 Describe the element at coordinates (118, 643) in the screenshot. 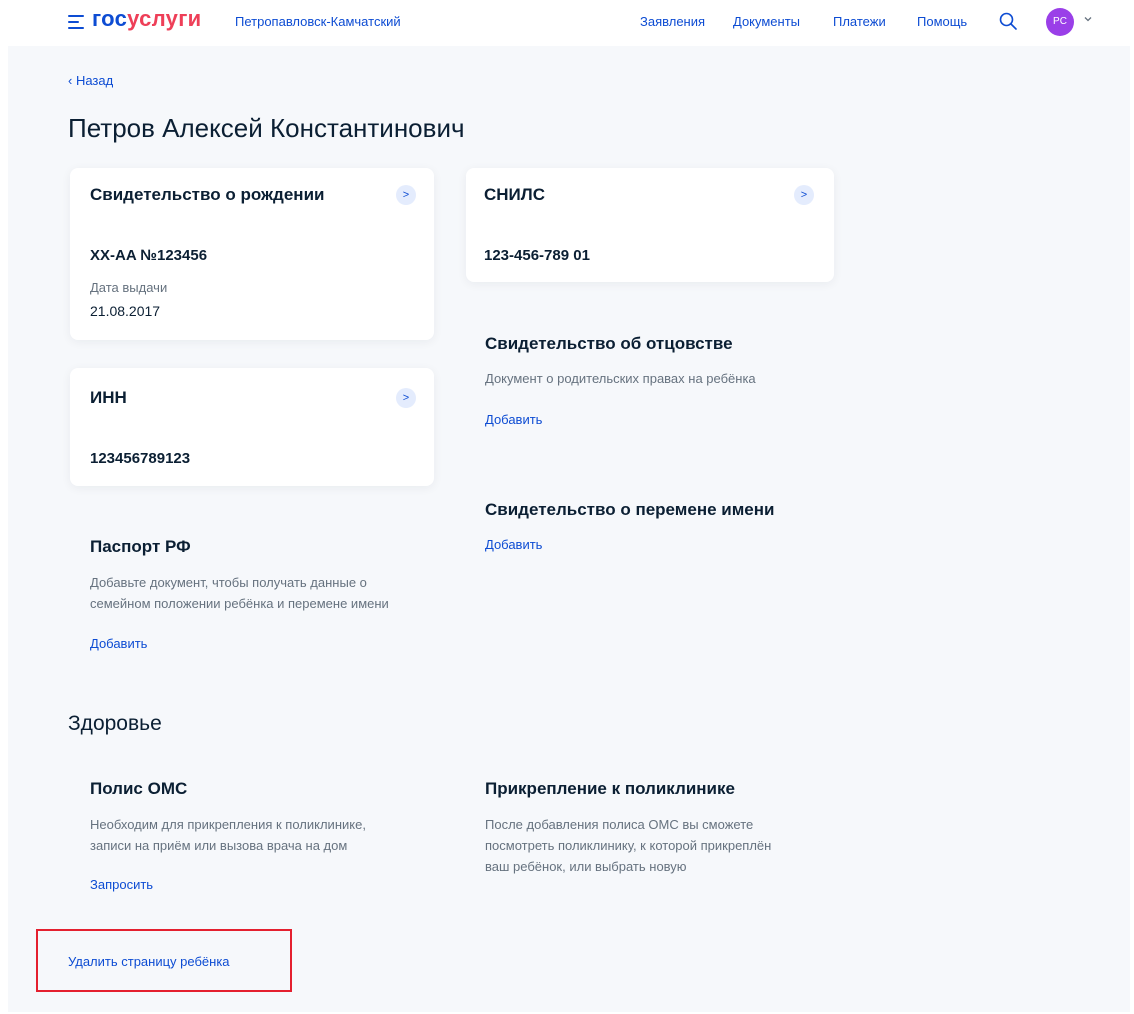

I see `passport-add-link: Добавить` at that location.